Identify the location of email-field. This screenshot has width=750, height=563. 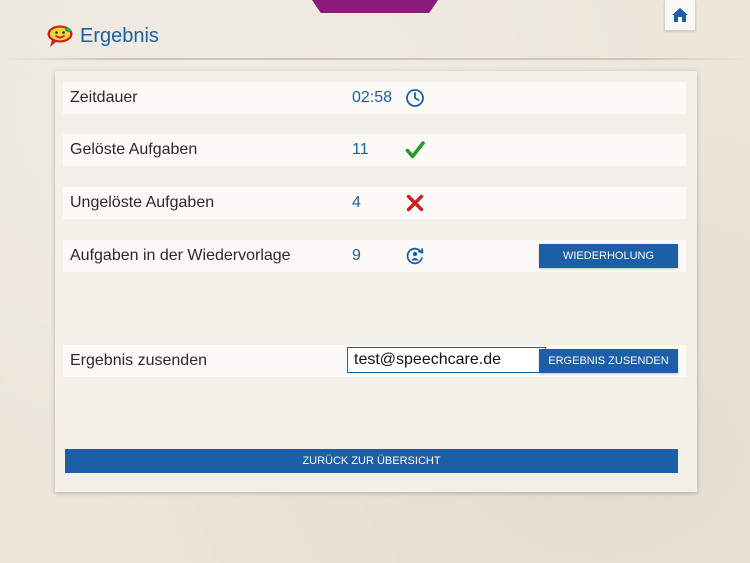
(446, 360).